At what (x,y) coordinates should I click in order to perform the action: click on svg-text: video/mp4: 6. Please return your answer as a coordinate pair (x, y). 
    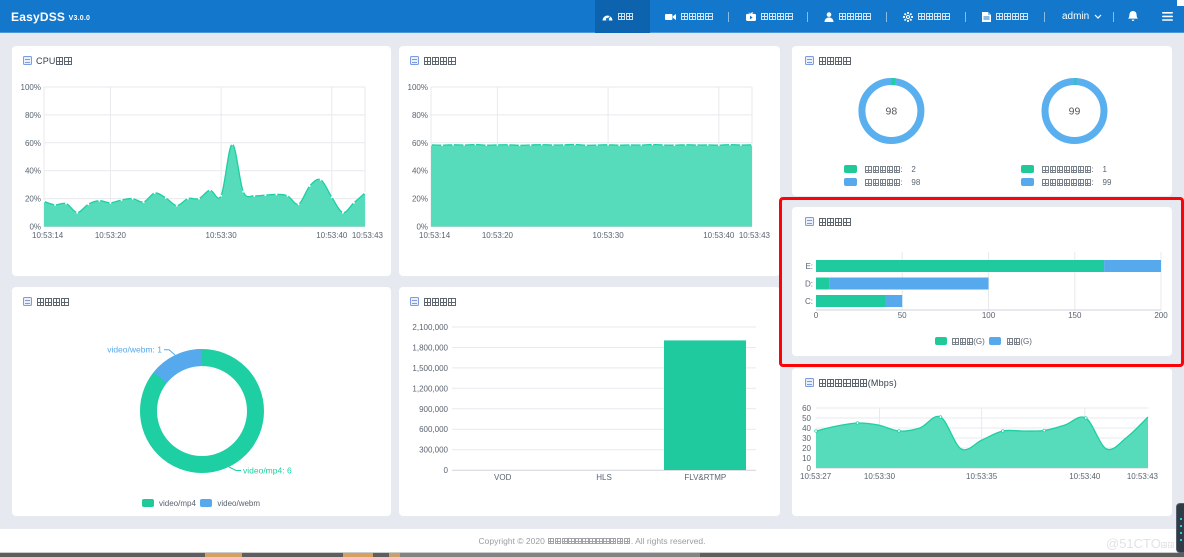
    Looking at the image, I should click on (267, 471).